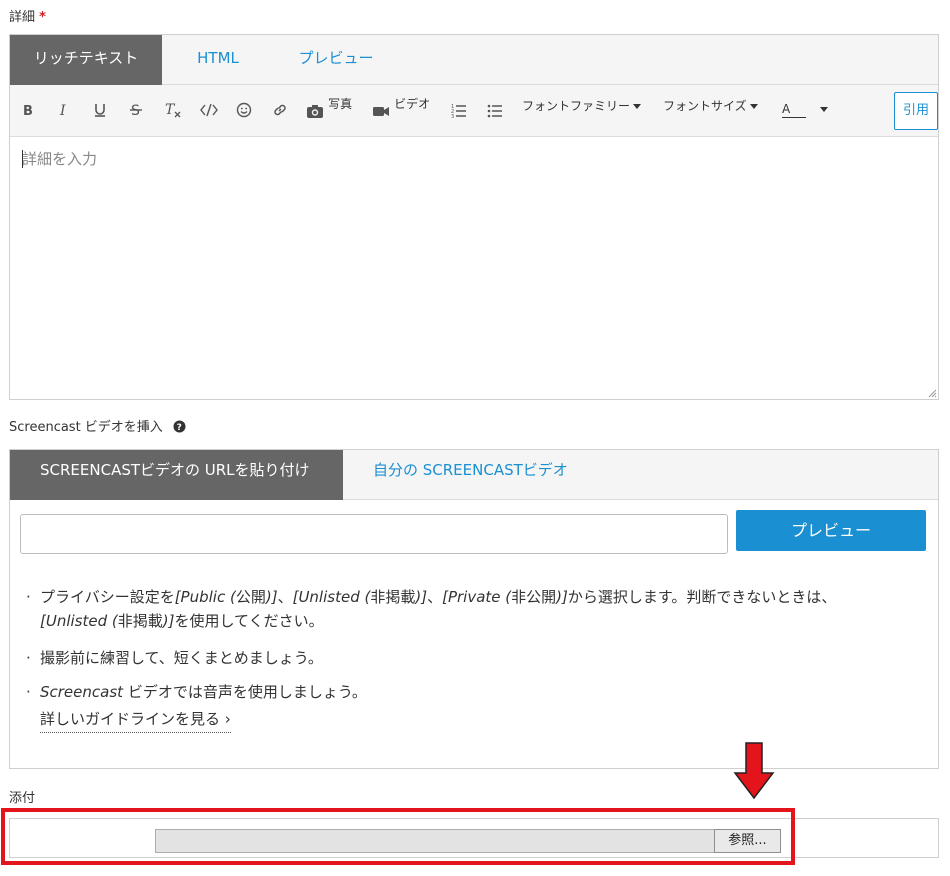  What do you see at coordinates (916, 111) in the screenshot?
I see `quote-button: 引用` at bounding box center [916, 111].